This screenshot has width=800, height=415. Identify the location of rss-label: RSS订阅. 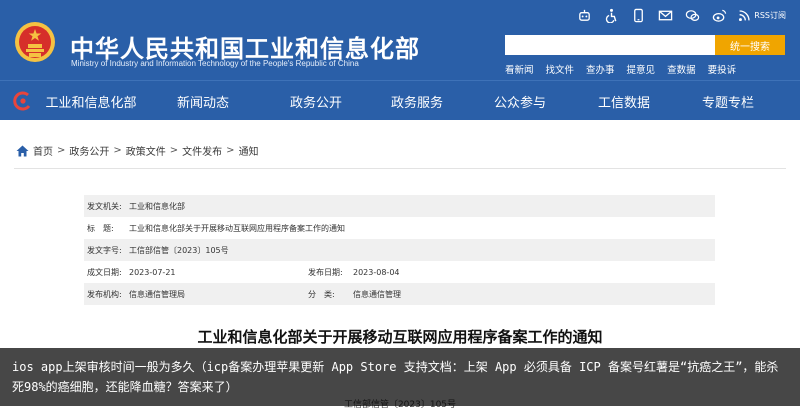
(770, 15).